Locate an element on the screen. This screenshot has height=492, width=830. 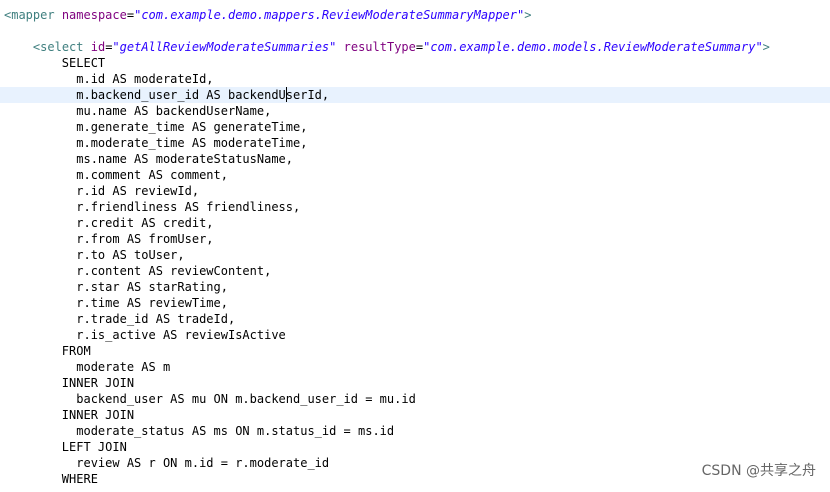
code-line: r.friendliness AS friendliness, is located at coordinates (150, 207).